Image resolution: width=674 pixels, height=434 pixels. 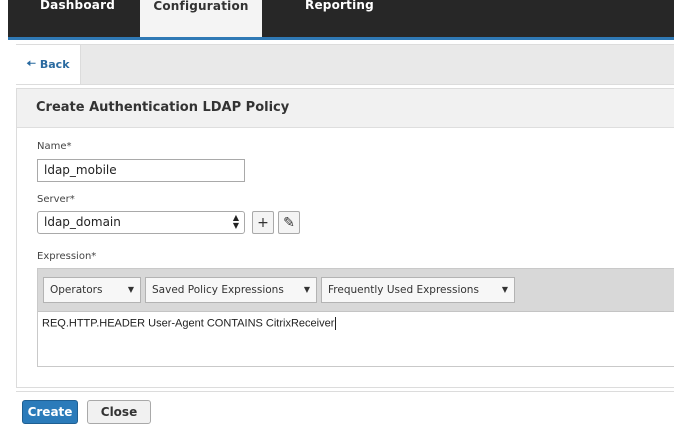 I want to click on operators-dropdown: Operators ▼, so click(x=92, y=290).